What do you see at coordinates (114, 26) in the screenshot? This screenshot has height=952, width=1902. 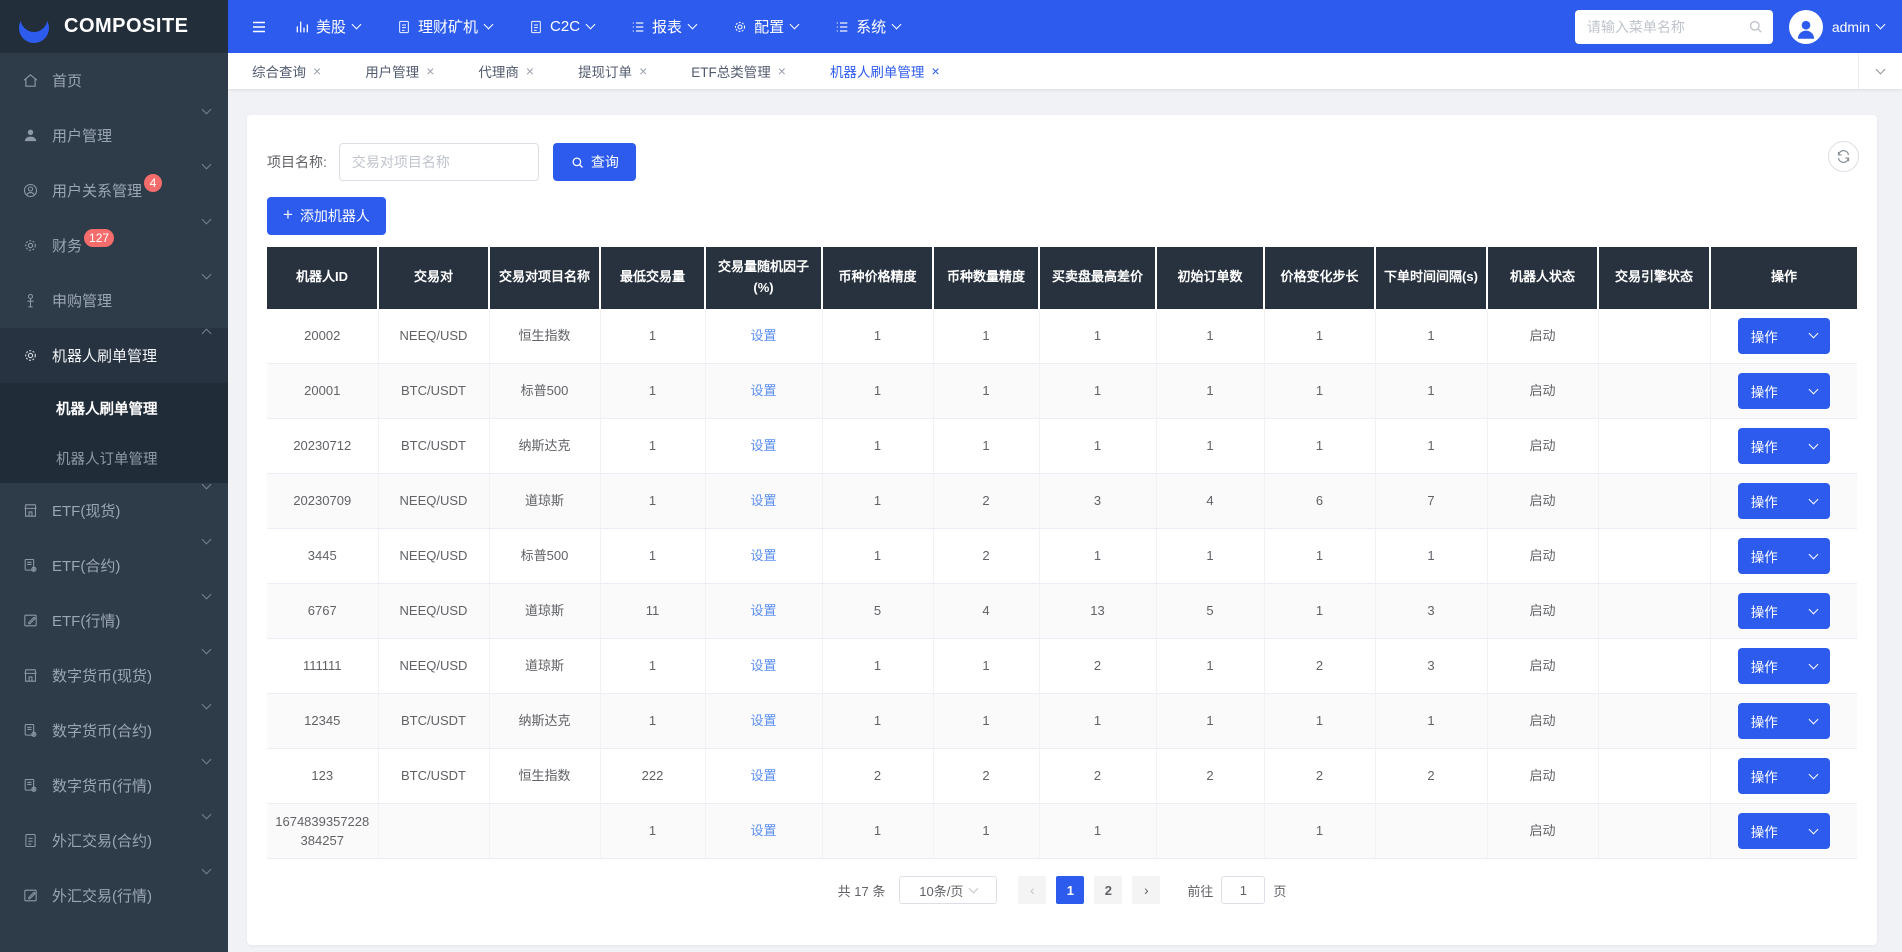 I see `brand-logo: COMPOSITE` at bounding box center [114, 26].